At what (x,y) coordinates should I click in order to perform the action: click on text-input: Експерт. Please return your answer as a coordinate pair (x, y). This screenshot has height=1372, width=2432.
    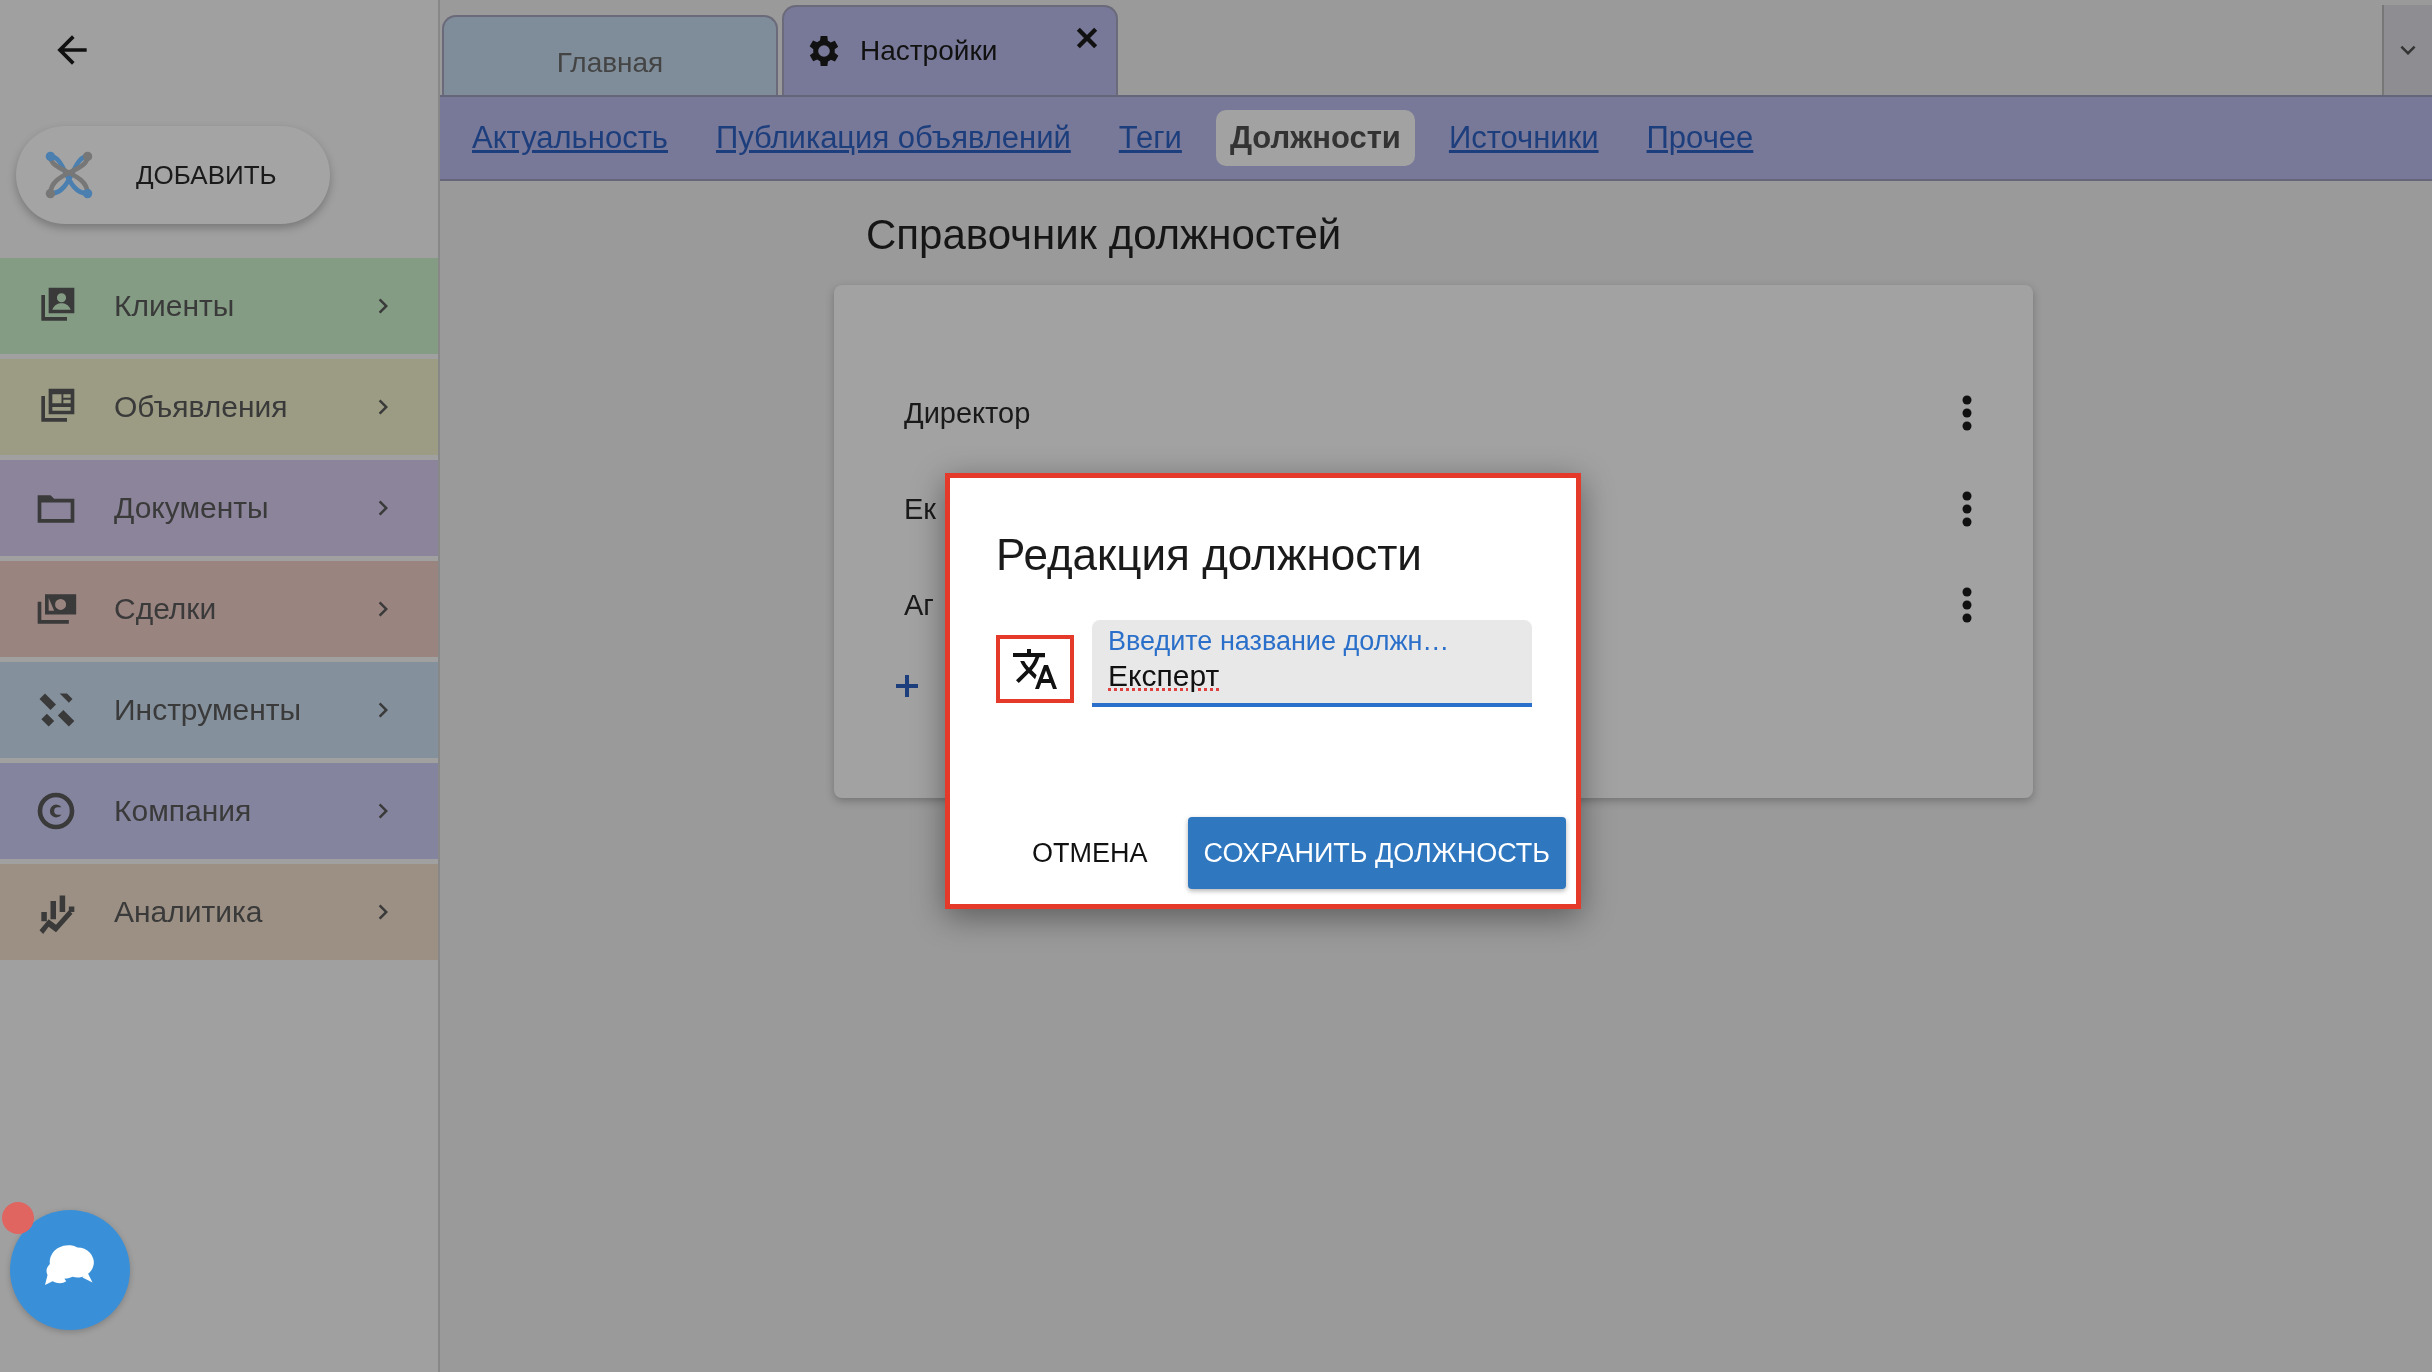
    Looking at the image, I should click on (1312, 676).